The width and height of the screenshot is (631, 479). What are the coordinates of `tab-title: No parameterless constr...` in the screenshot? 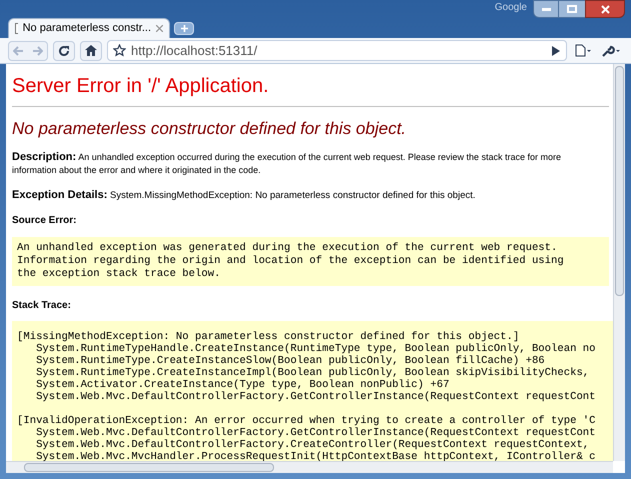 It's located at (86, 28).